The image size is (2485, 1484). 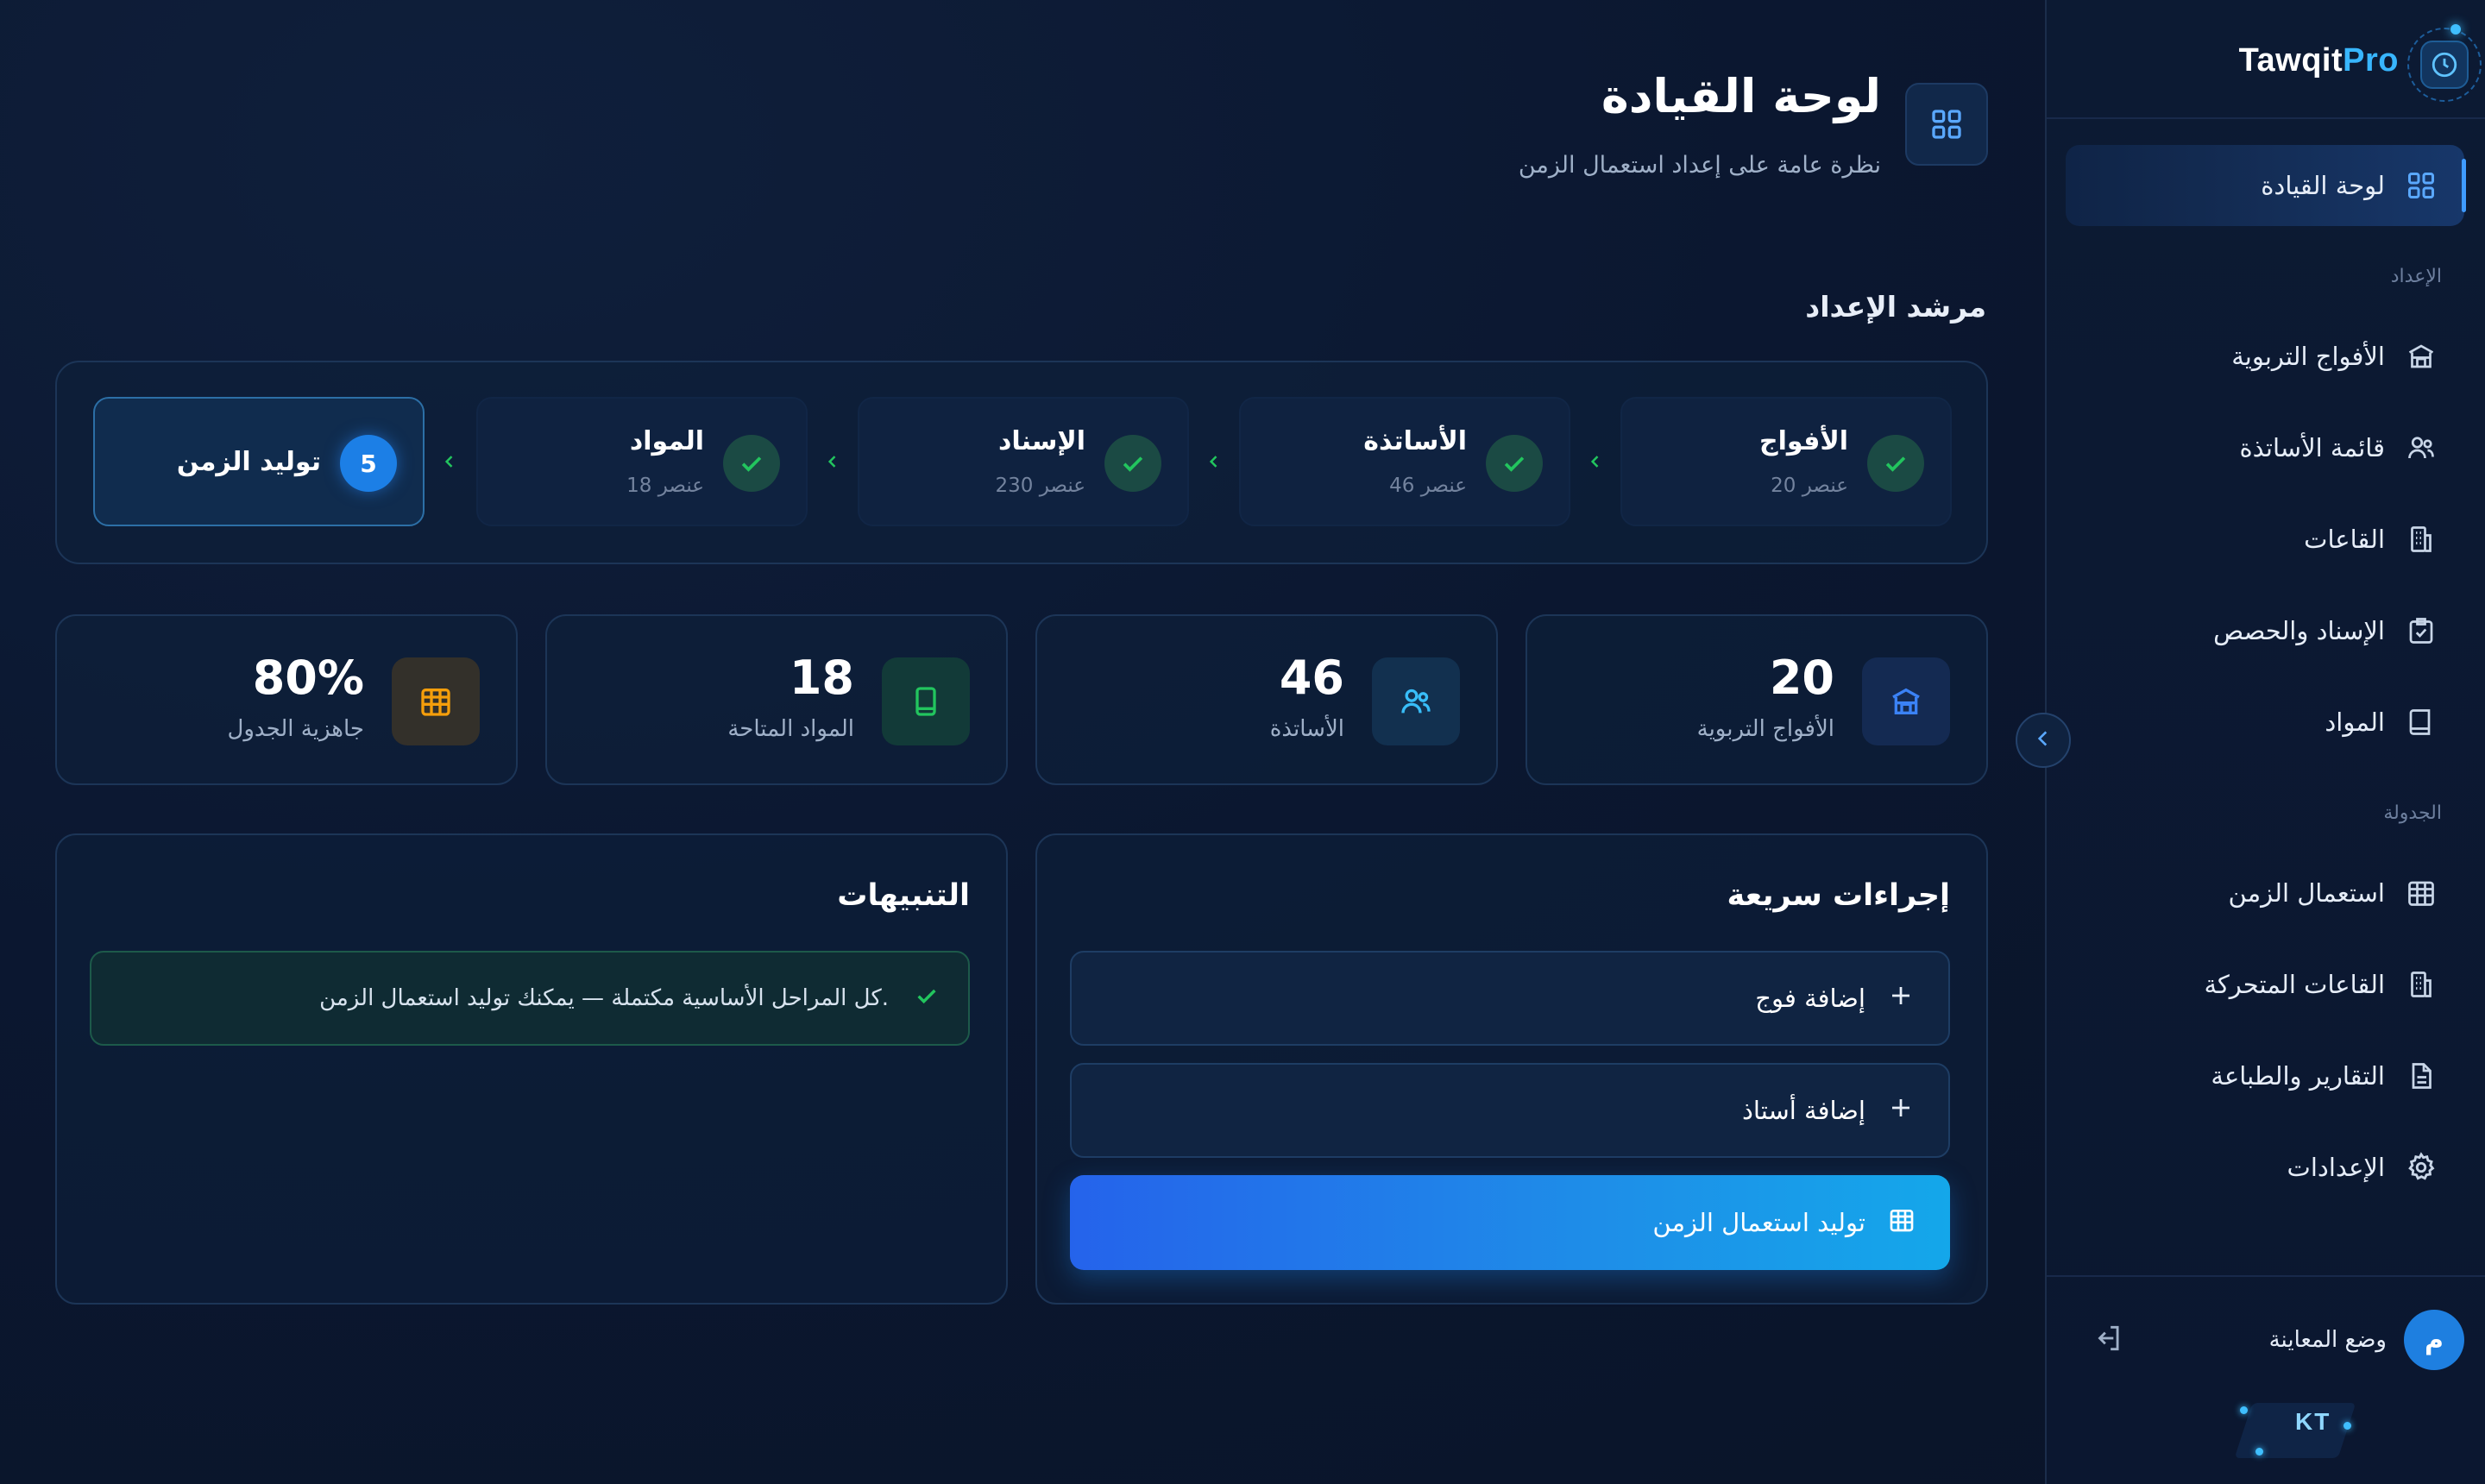 What do you see at coordinates (308, 678) in the screenshot?
I see `stat-value: 80%` at bounding box center [308, 678].